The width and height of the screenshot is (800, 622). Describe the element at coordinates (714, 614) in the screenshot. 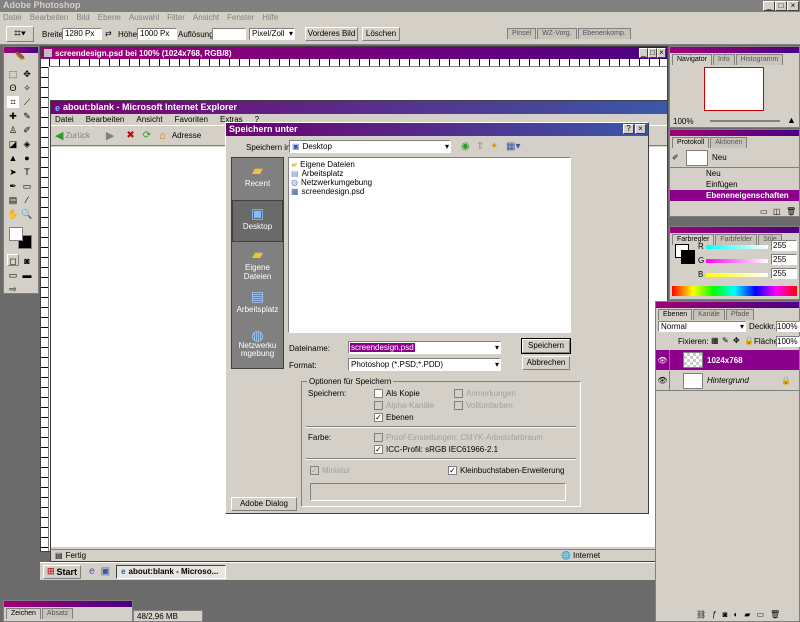

I see `fx-icon: ƒ` at that location.